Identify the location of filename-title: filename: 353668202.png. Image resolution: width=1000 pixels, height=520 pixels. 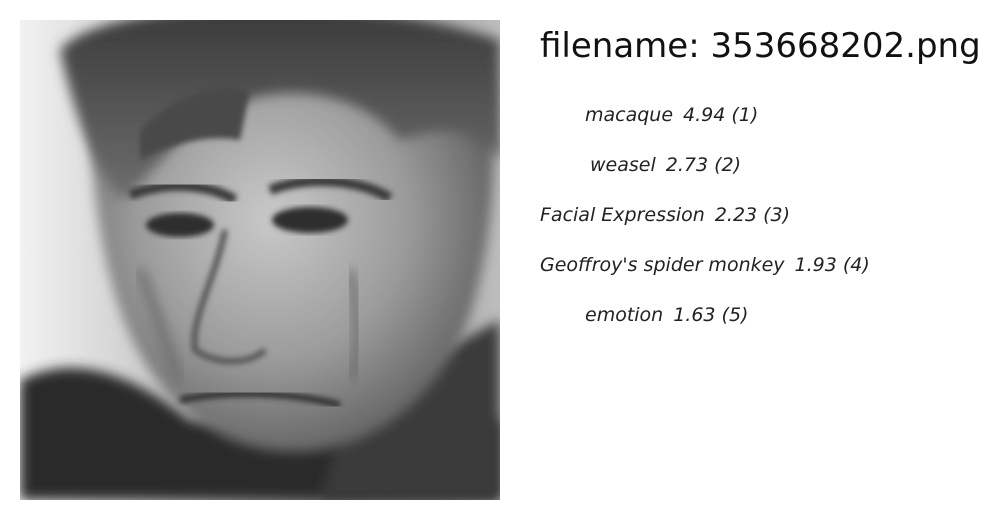
(760, 46).